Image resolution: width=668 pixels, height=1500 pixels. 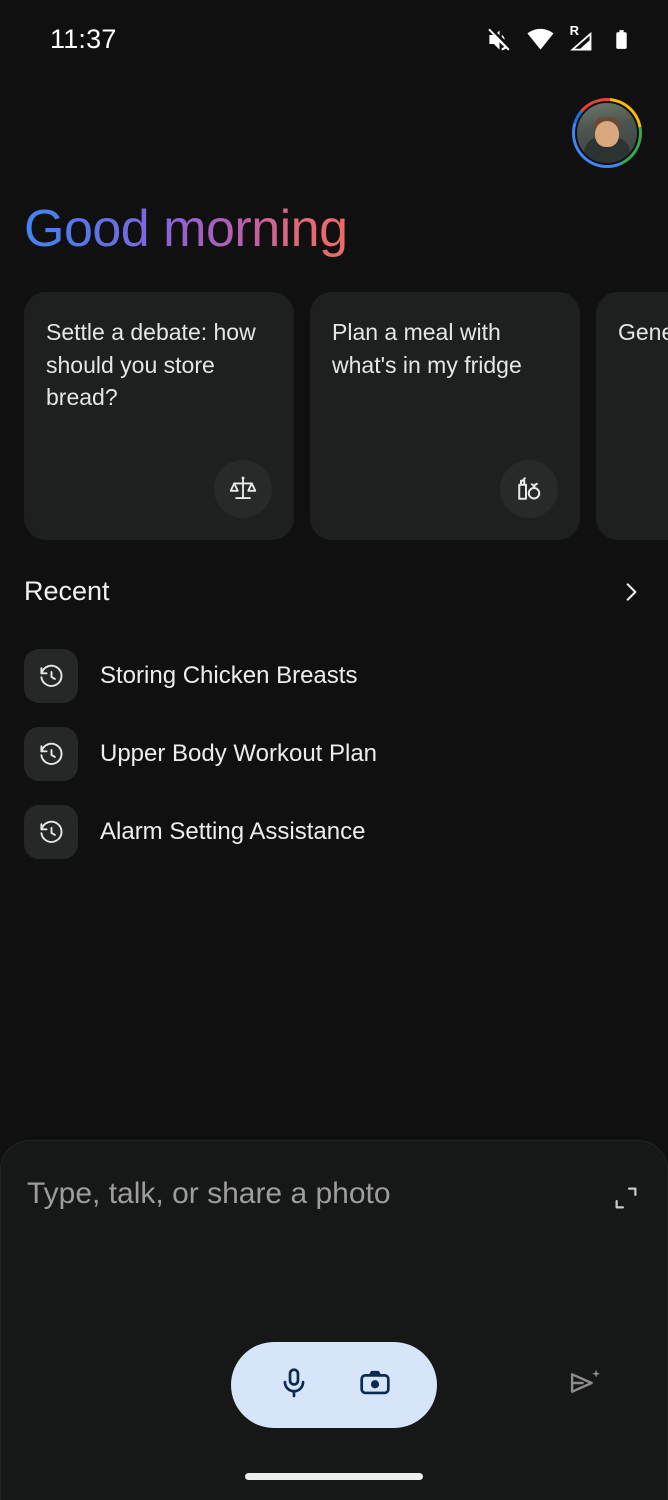 I want to click on microphone-button, so click(x=294, y=1385).